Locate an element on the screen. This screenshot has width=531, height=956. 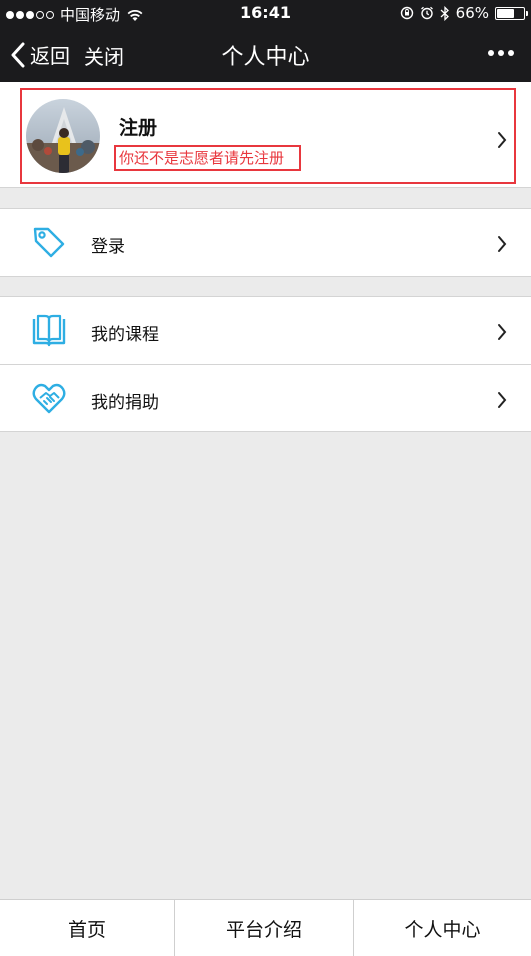
heart-handshake-icon is located at coordinates (49, 398).